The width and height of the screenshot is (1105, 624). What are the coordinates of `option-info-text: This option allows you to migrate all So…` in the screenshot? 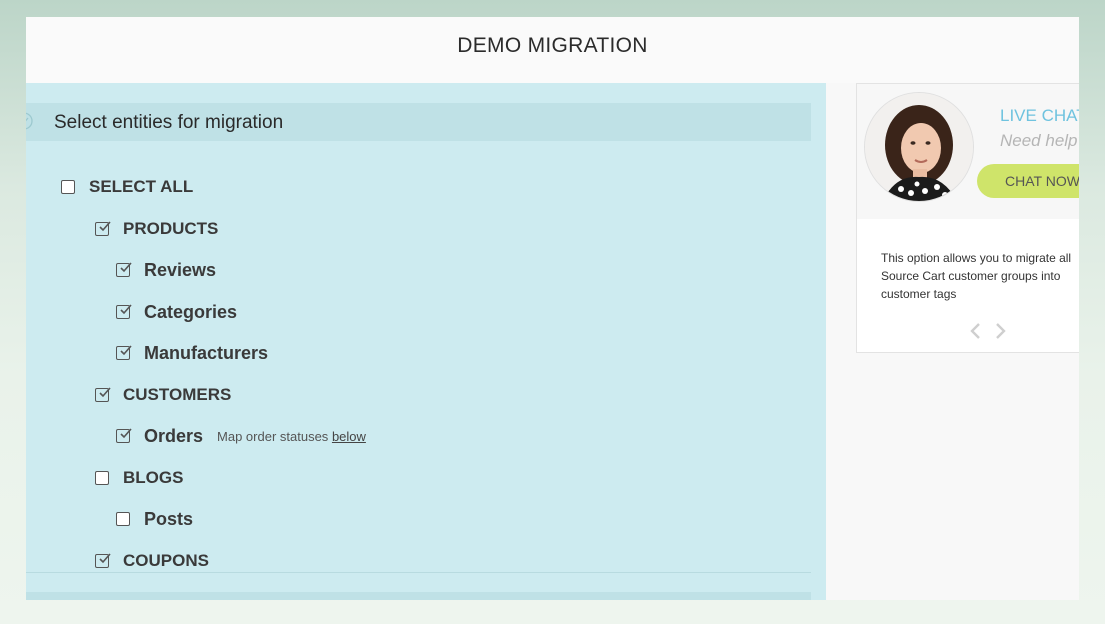 It's located at (976, 276).